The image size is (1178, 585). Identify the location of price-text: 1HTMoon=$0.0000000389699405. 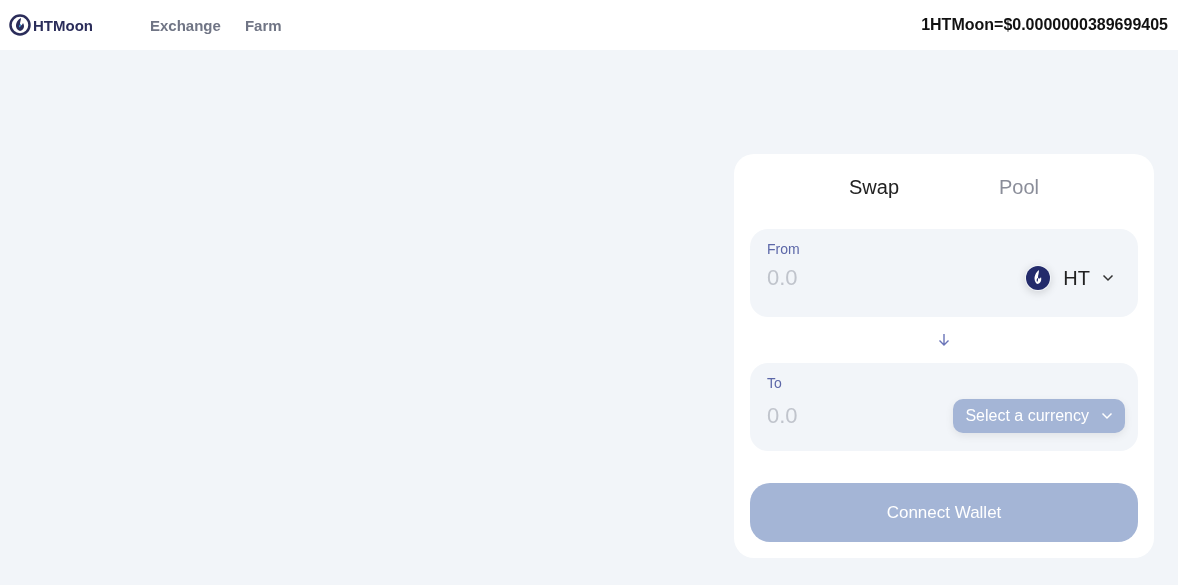
(1045, 25).